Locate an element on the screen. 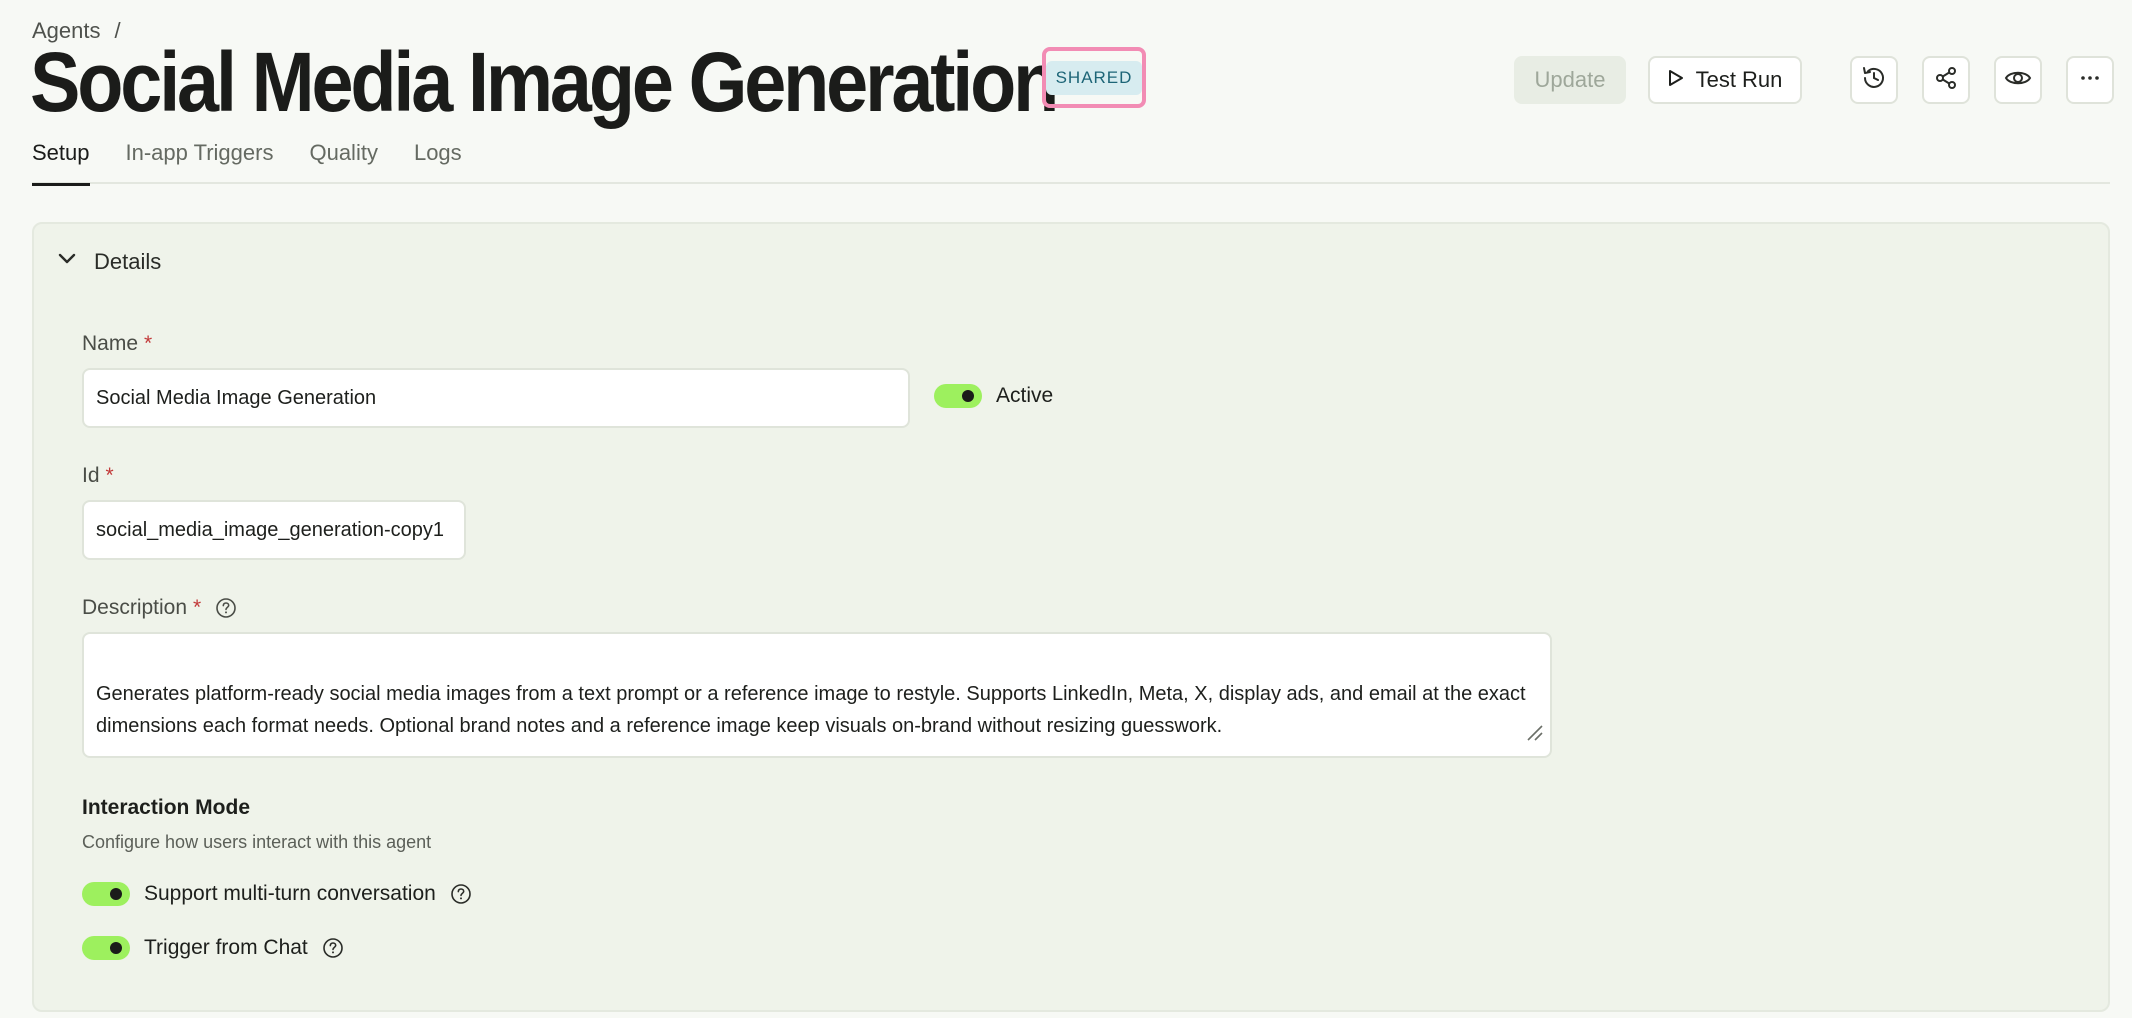 This screenshot has width=2132, height=1018. share-button is located at coordinates (1946, 80).